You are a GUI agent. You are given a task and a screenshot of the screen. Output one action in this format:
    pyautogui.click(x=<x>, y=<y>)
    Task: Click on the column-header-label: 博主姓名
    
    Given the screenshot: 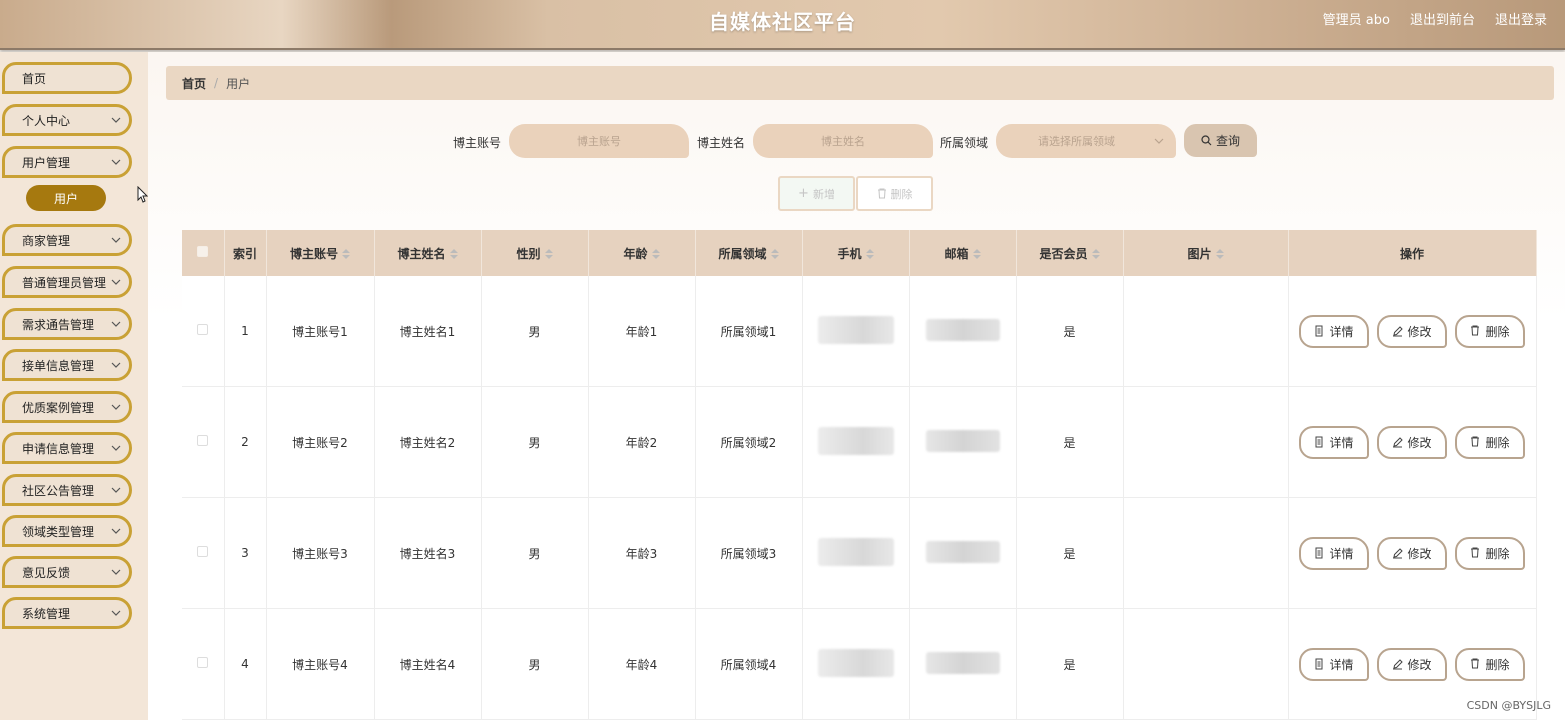 What is the action you would take?
    pyautogui.click(x=421, y=253)
    